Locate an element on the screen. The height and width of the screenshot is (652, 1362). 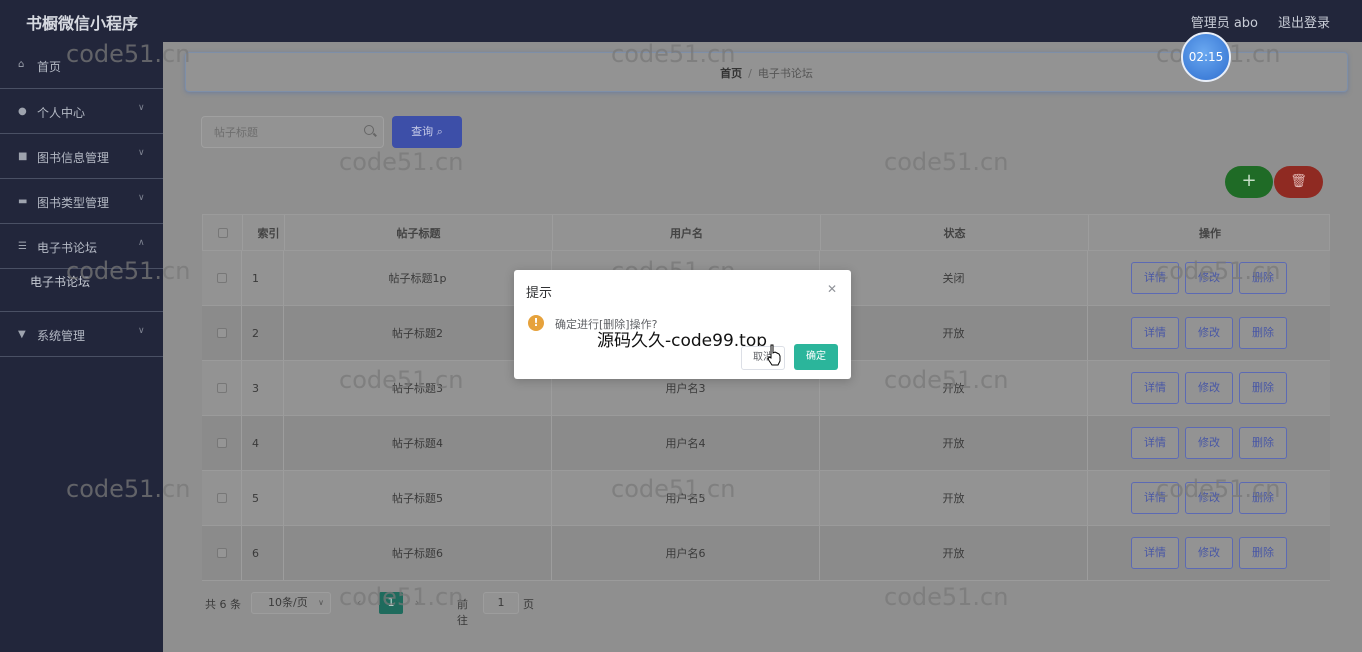
header-title: 帖子标题 is located at coordinates (419, 232).